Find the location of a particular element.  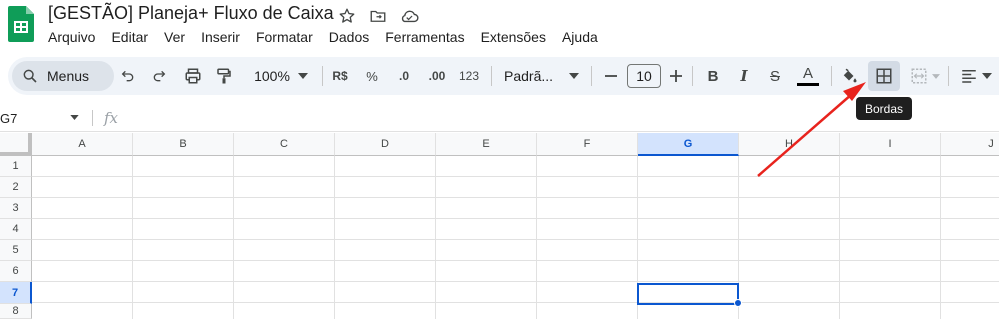

borders-icon is located at coordinates (884, 76).